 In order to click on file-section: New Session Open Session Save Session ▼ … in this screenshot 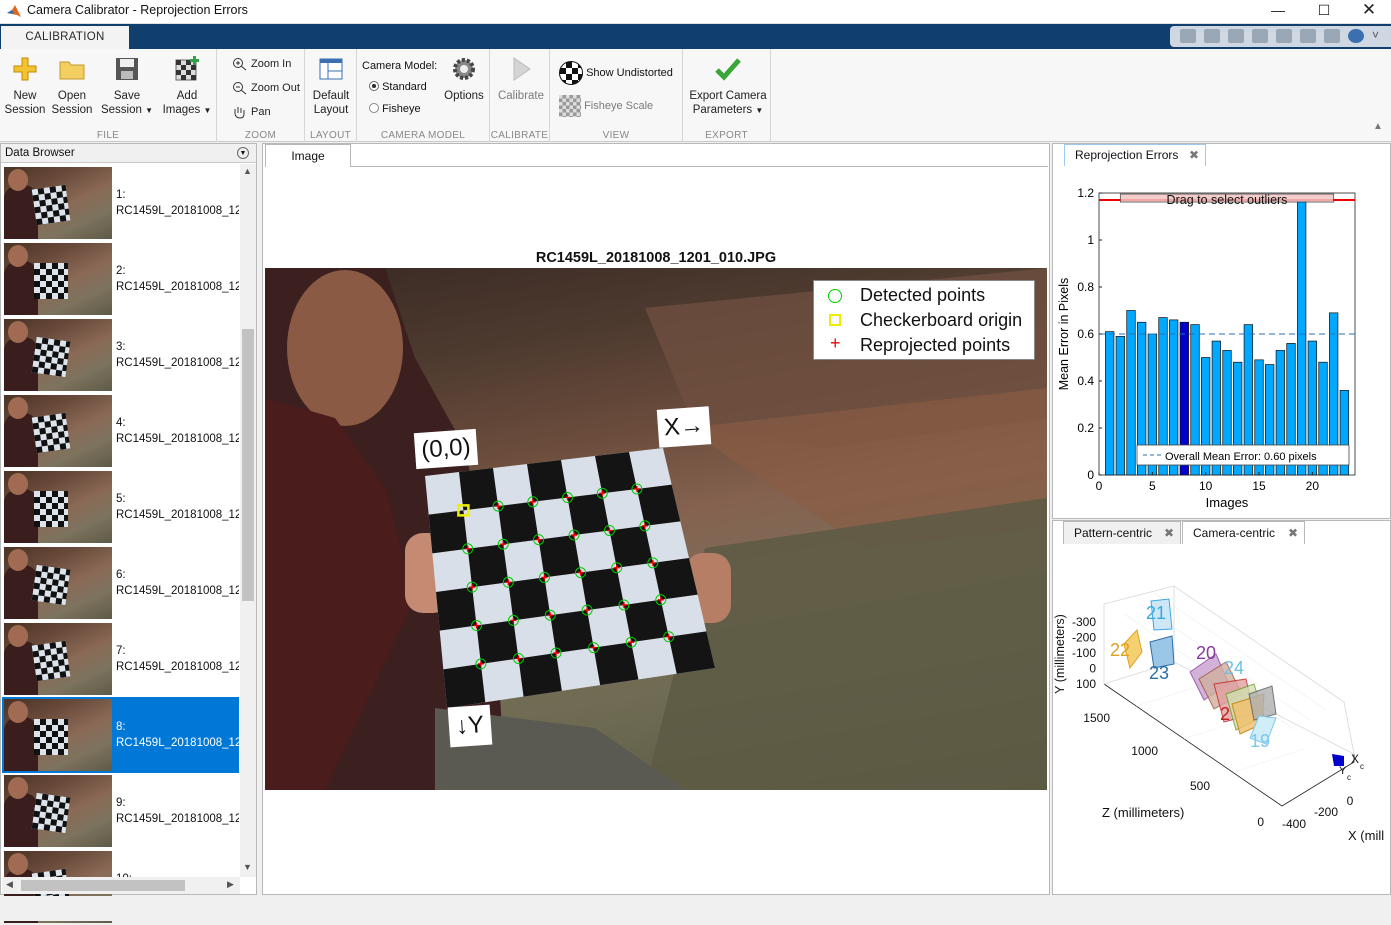, I will do `click(108, 95)`.